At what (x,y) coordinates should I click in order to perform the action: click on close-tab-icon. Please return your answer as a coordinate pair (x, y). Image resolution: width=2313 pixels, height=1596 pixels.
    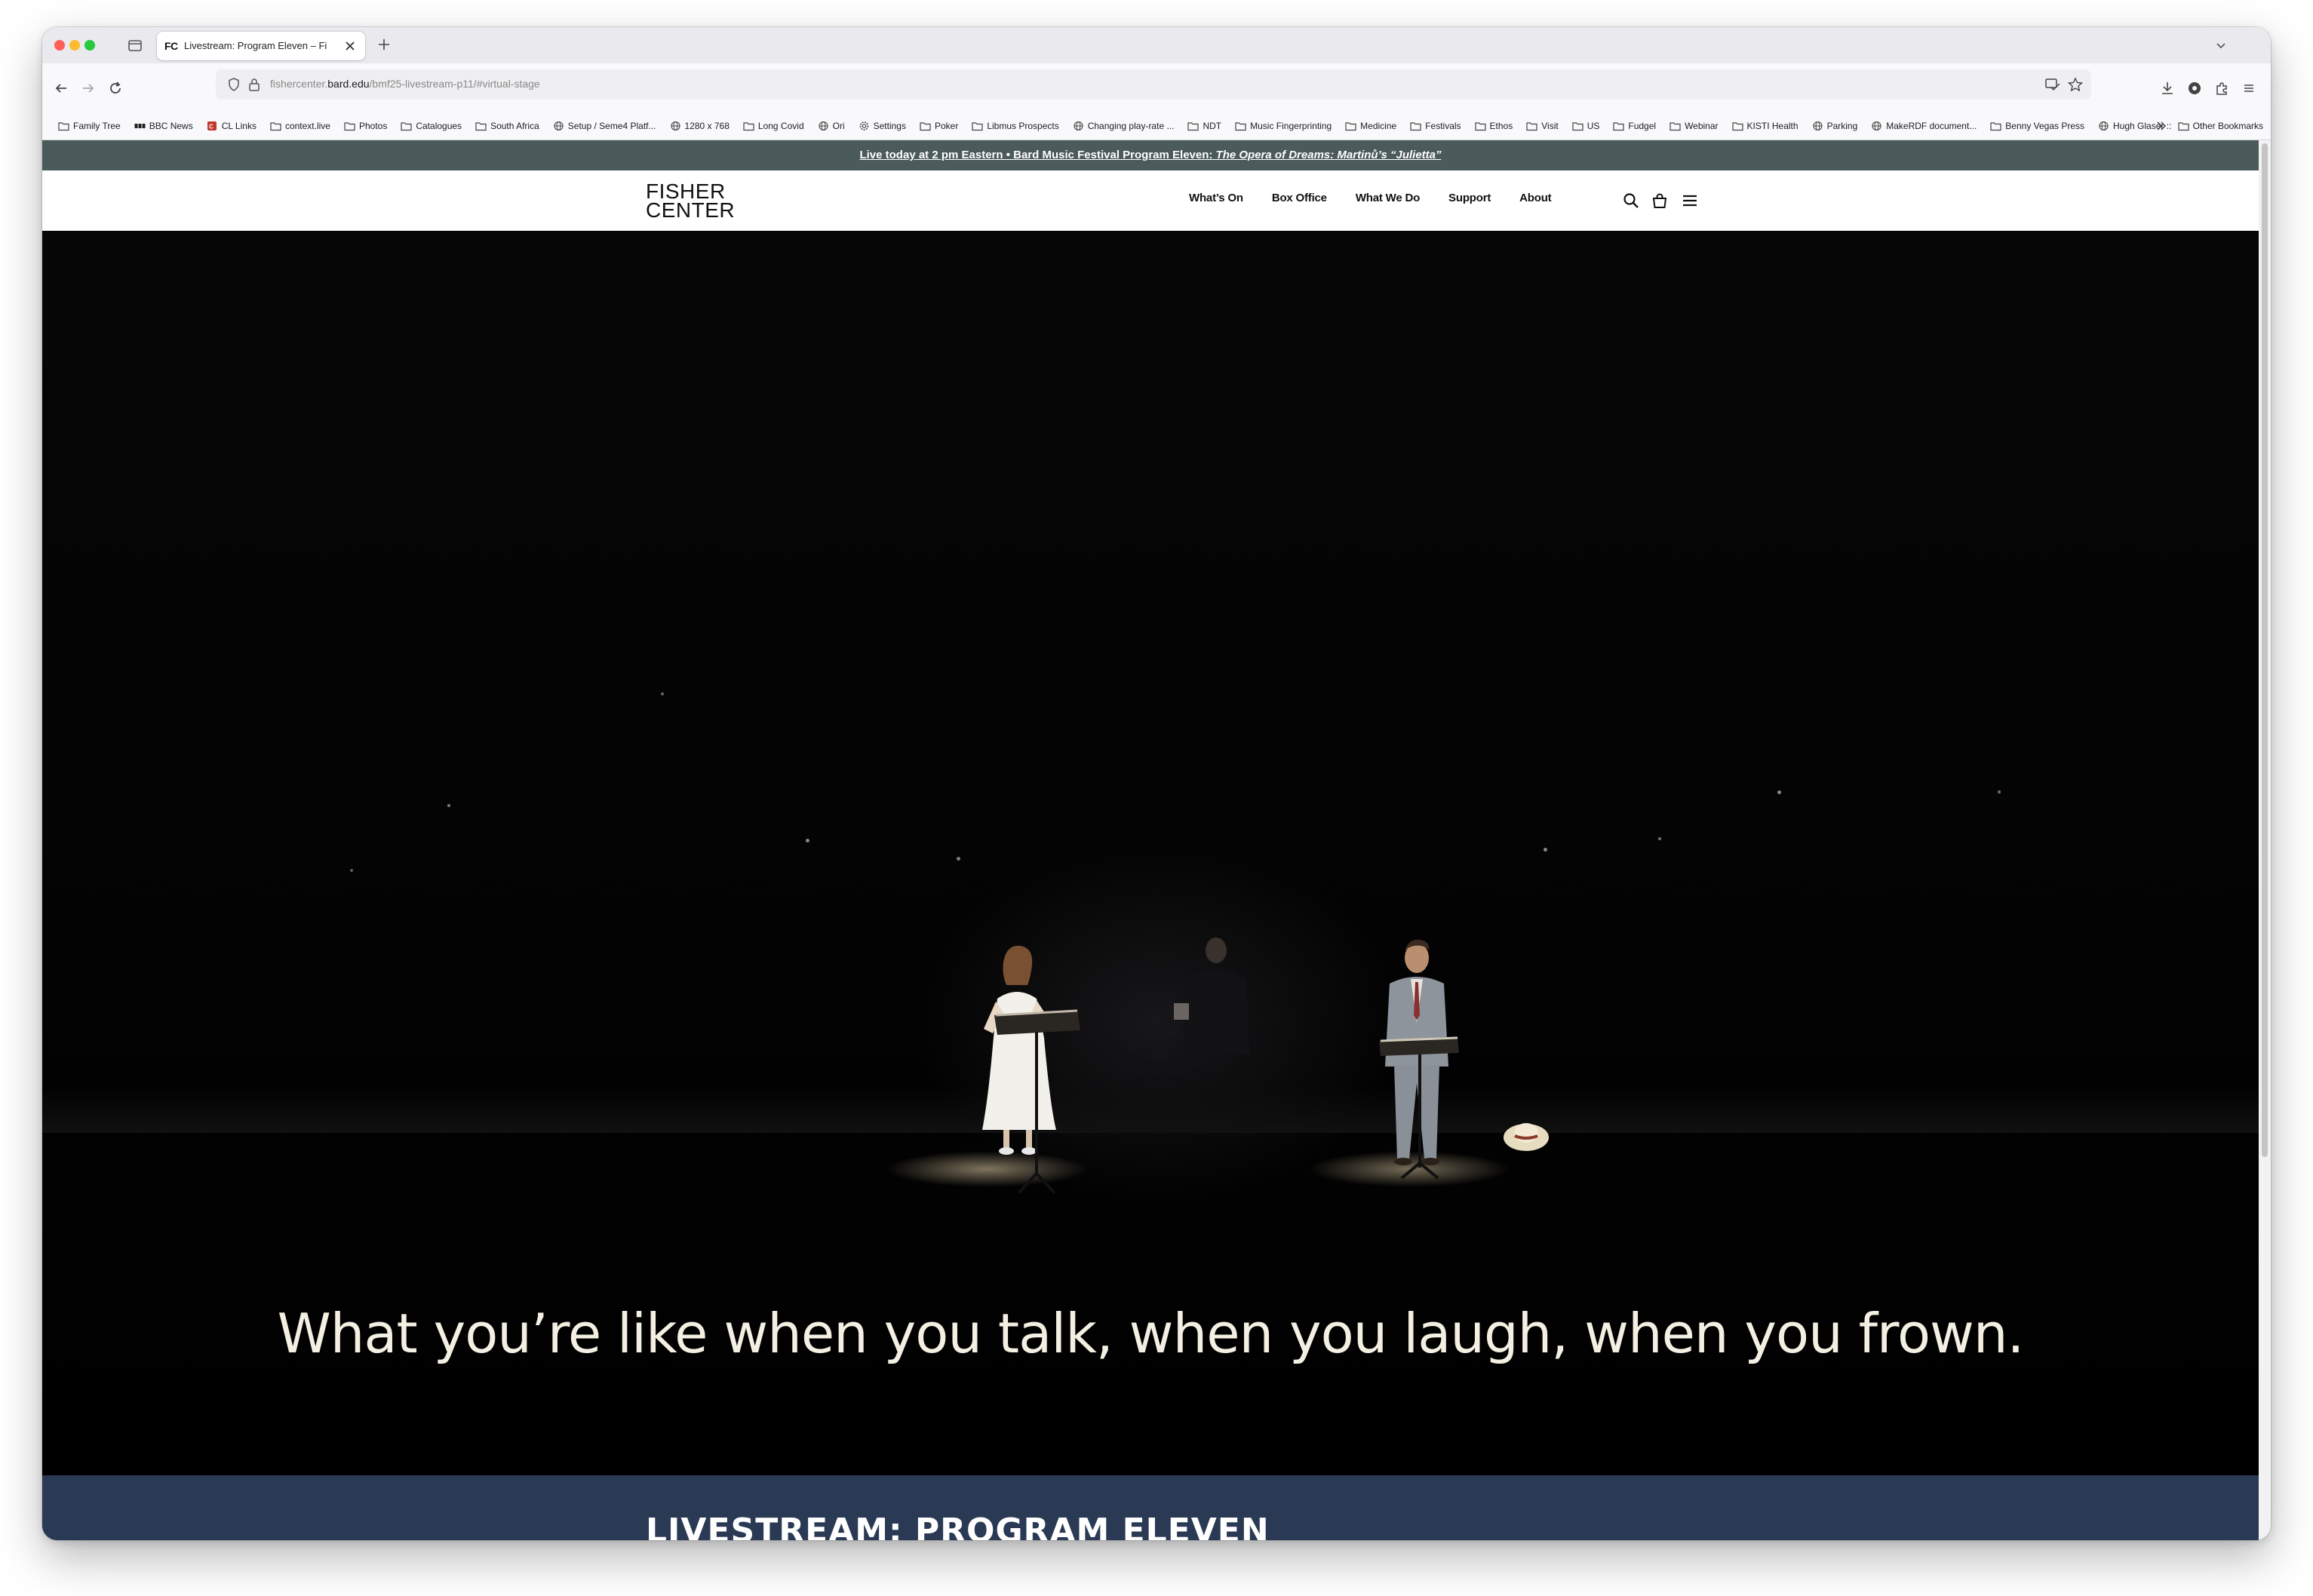
    Looking at the image, I should click on (350, 46).